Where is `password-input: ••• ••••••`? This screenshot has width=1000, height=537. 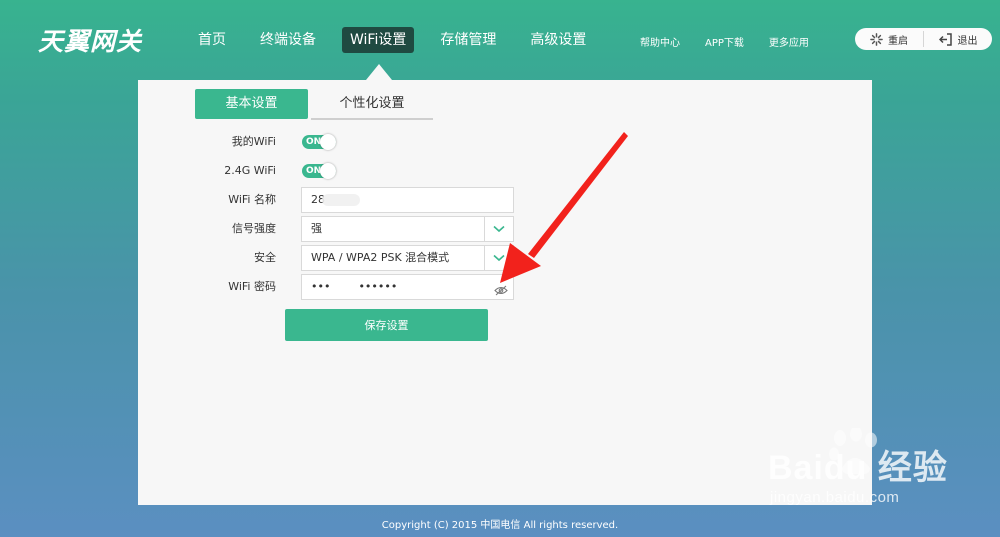
password-input: ••• •••••• is located at coordinates (407, 287).